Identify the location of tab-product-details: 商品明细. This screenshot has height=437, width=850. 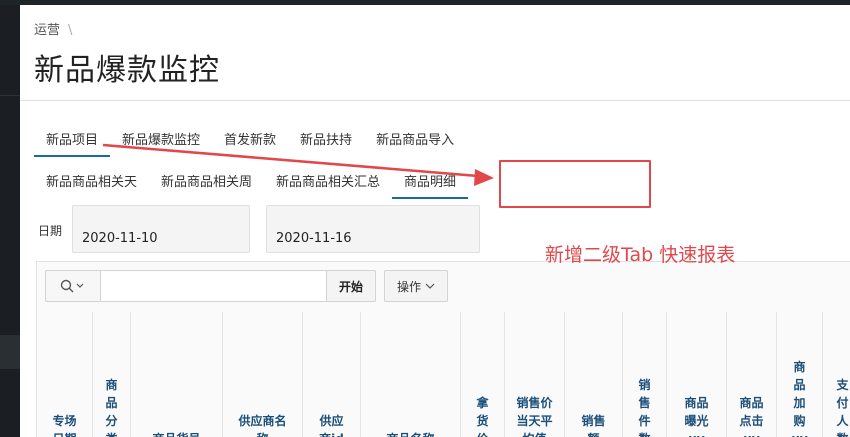
(430, 182).